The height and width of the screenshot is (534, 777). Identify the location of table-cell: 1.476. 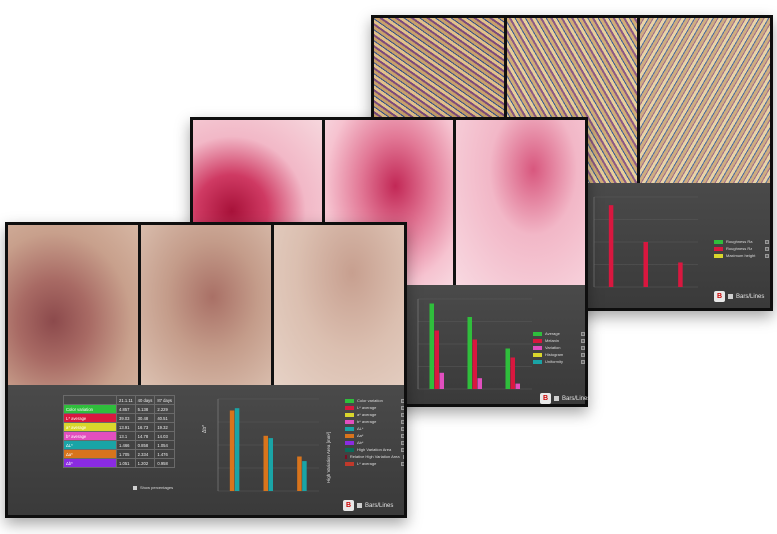
(165, 454).